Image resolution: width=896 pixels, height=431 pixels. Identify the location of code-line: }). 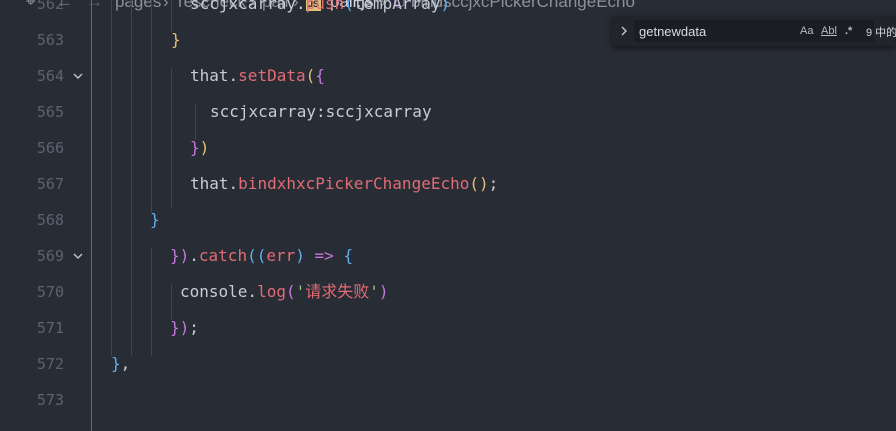
(199, 148).